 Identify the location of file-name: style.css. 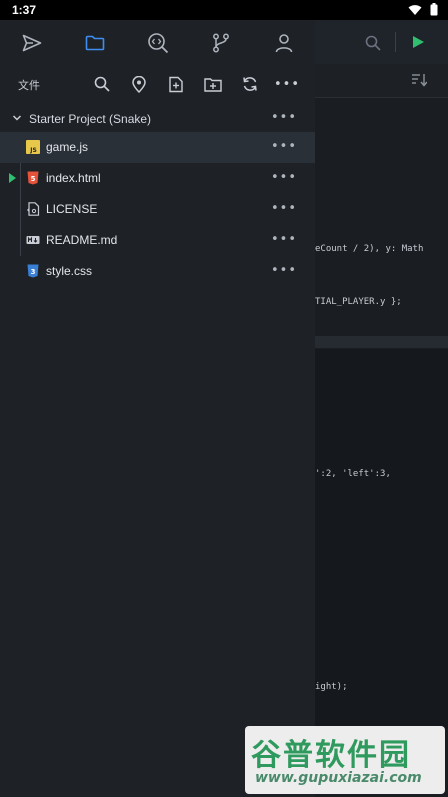
(69, 271).